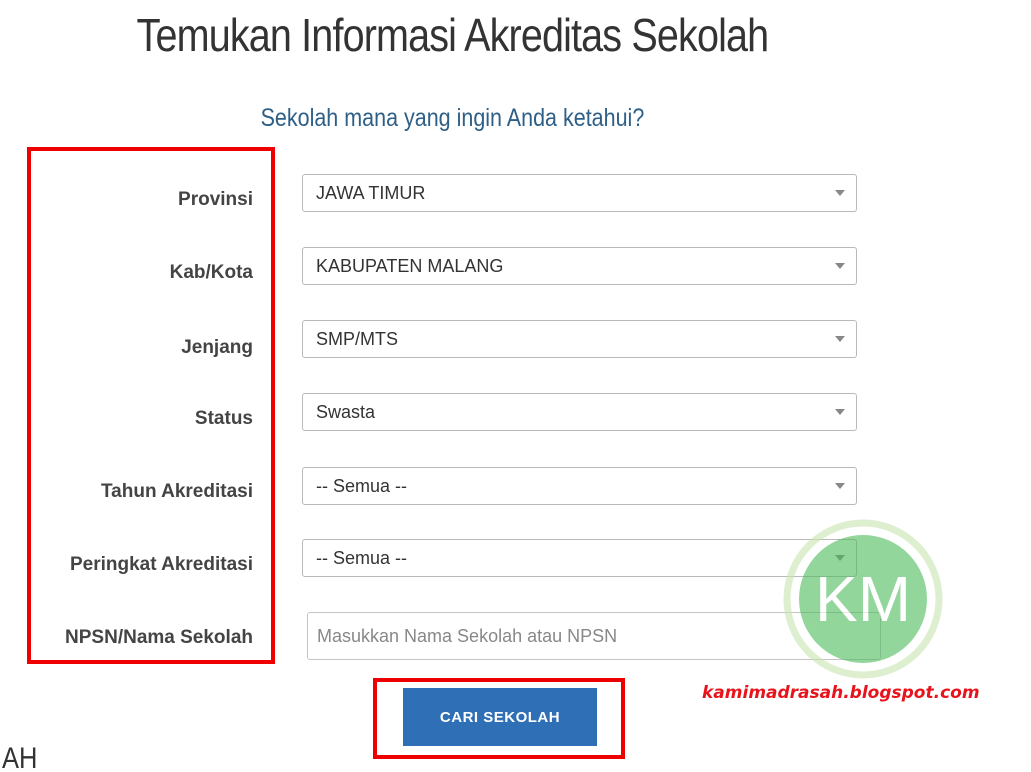 The height and width of the screenshot is (772, 1031). I want to click on page-subtitle: Sekolah mana yang ingin Anda ketahui?, so click(452, 118).